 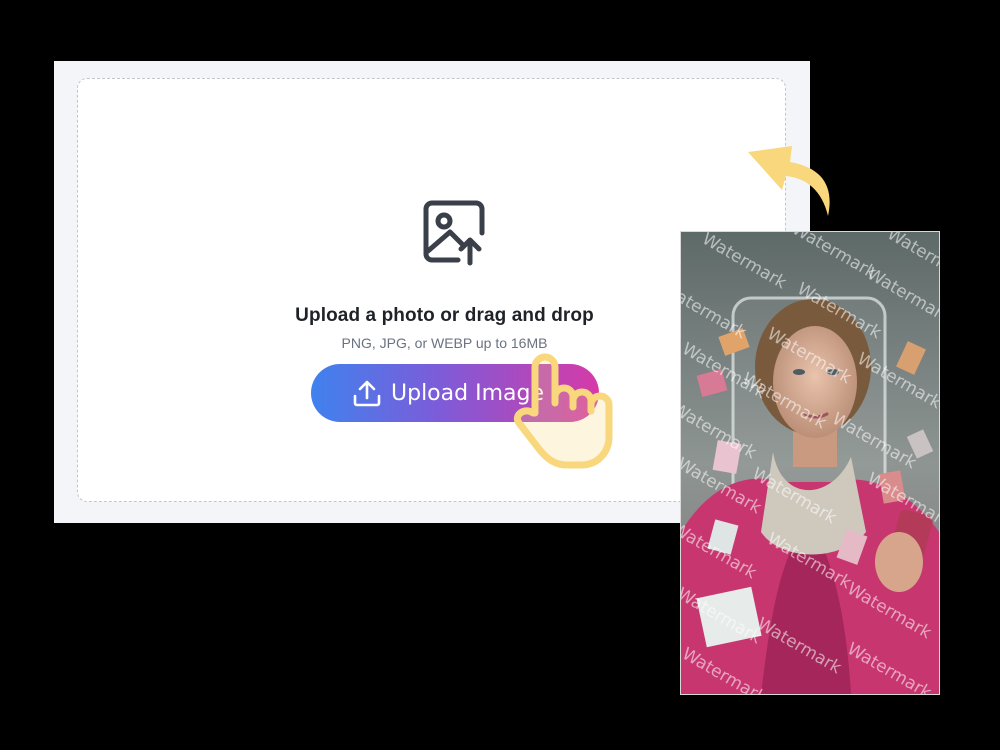 I want to click on pointer-hand-icon, so click(x=563, y=411).